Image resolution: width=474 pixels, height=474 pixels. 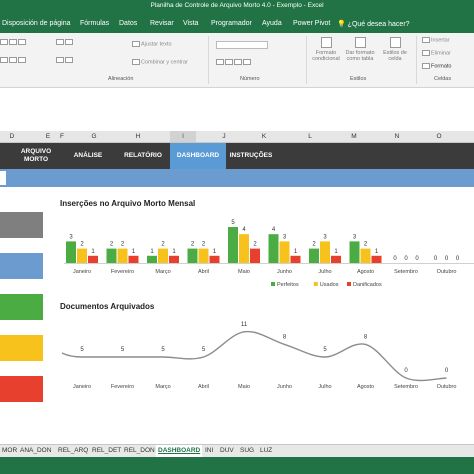 I want to click on column-header: D, so click(x=12, y=136).